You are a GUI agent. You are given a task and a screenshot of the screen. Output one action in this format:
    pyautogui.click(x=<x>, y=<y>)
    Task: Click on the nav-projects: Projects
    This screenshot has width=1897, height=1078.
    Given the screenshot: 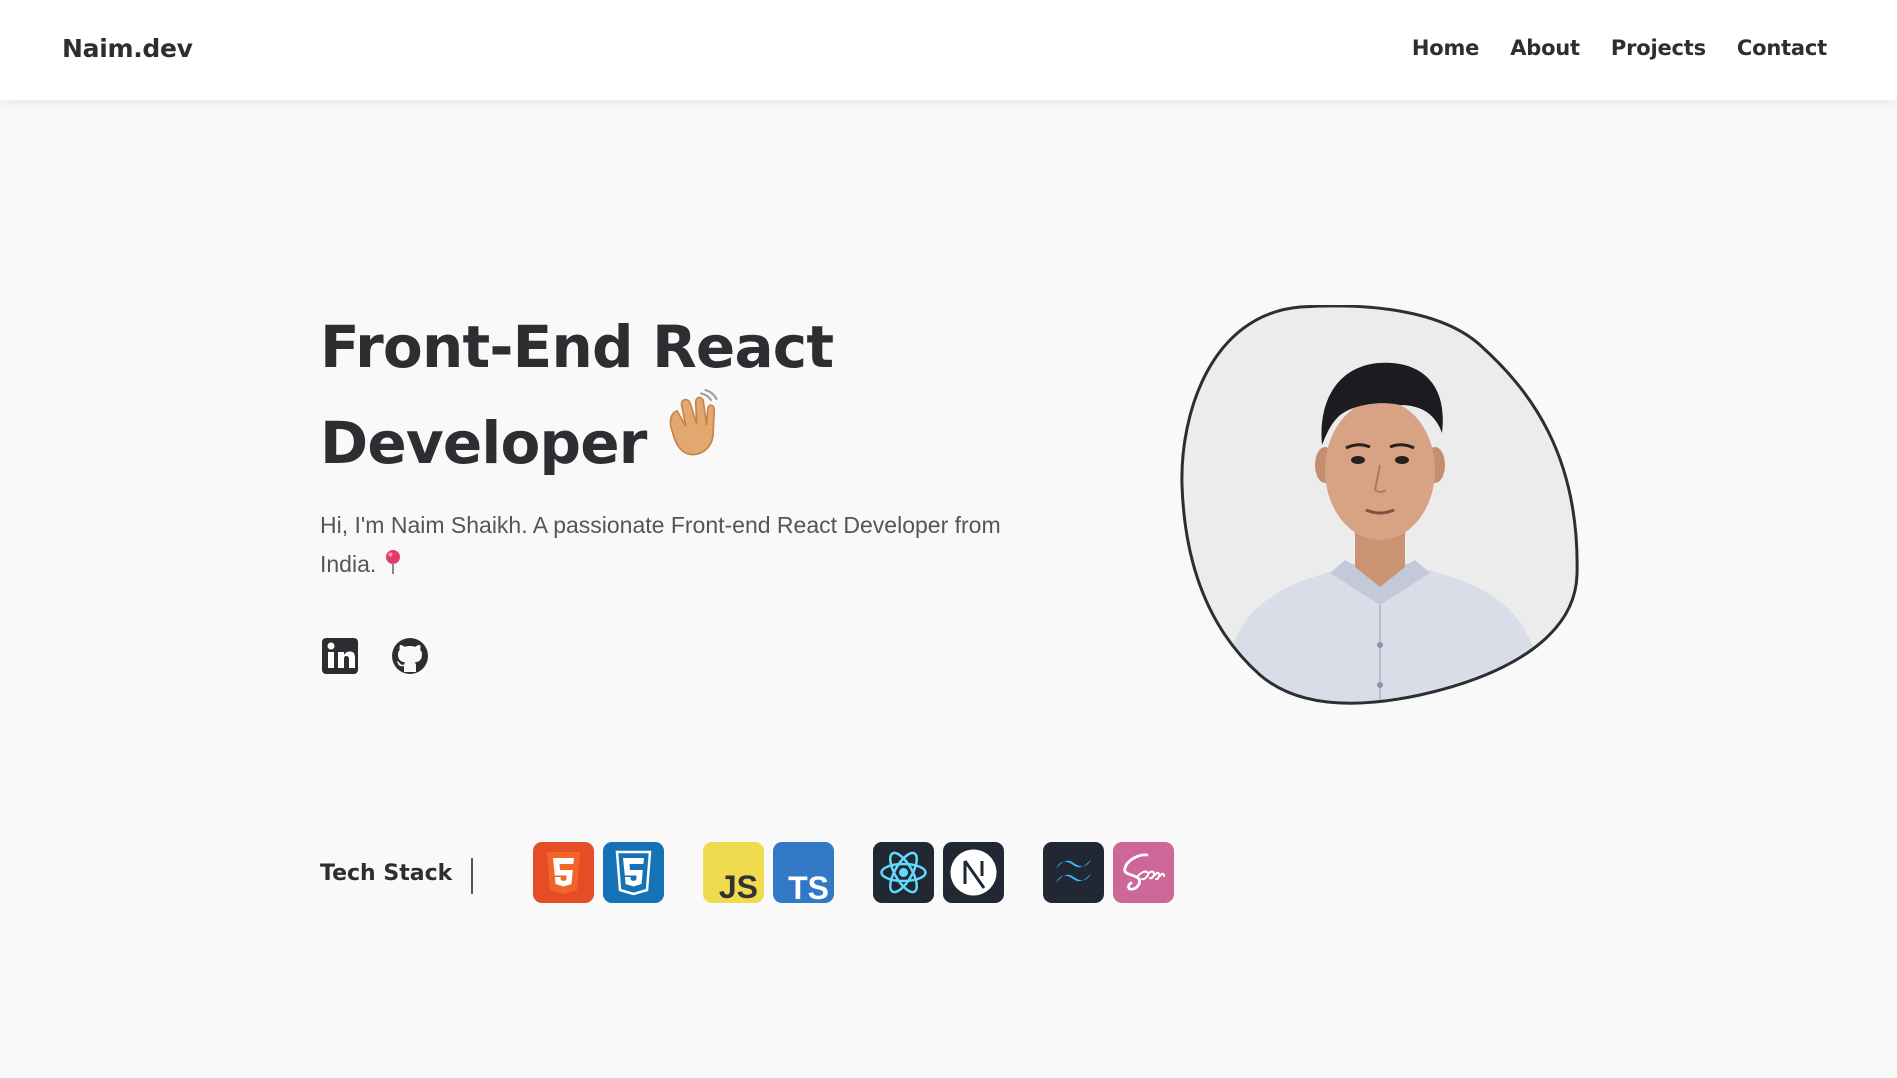 What is the action you would take?
    pyautogui.click(x=1658, y=48)
    